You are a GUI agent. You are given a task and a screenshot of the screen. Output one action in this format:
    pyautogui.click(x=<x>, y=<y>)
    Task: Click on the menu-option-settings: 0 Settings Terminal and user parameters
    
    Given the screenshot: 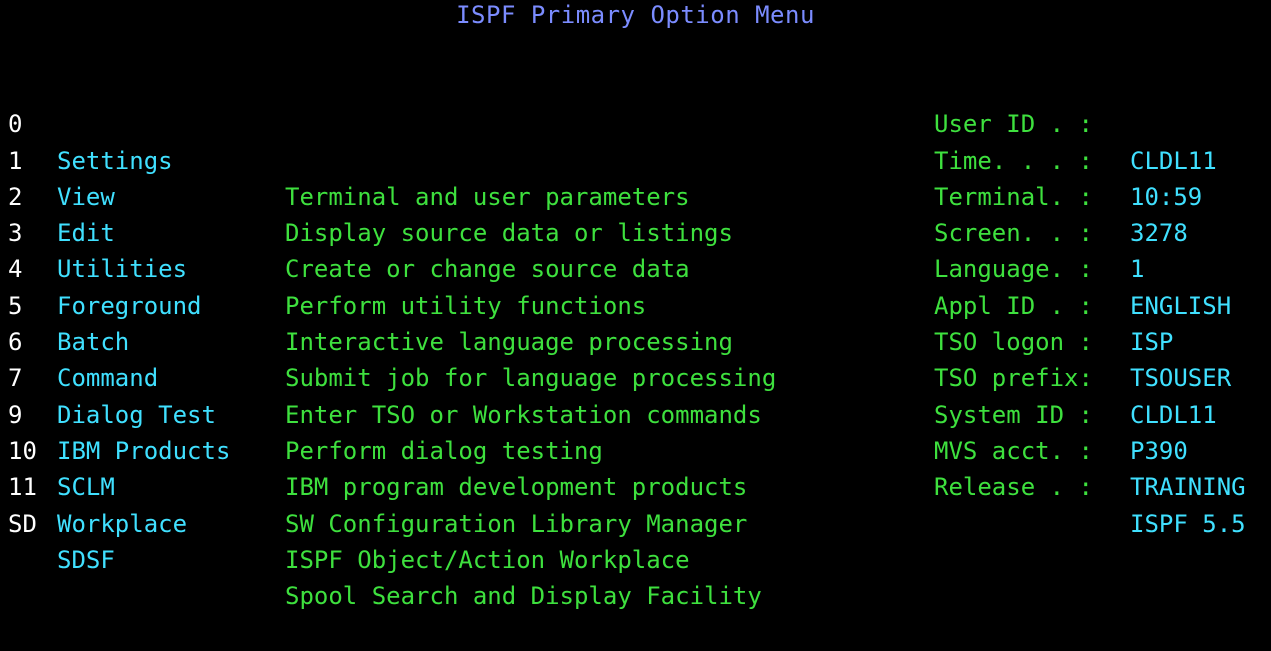 What is the action you would take?
    pyautogui.click(x=349, y=140)
    